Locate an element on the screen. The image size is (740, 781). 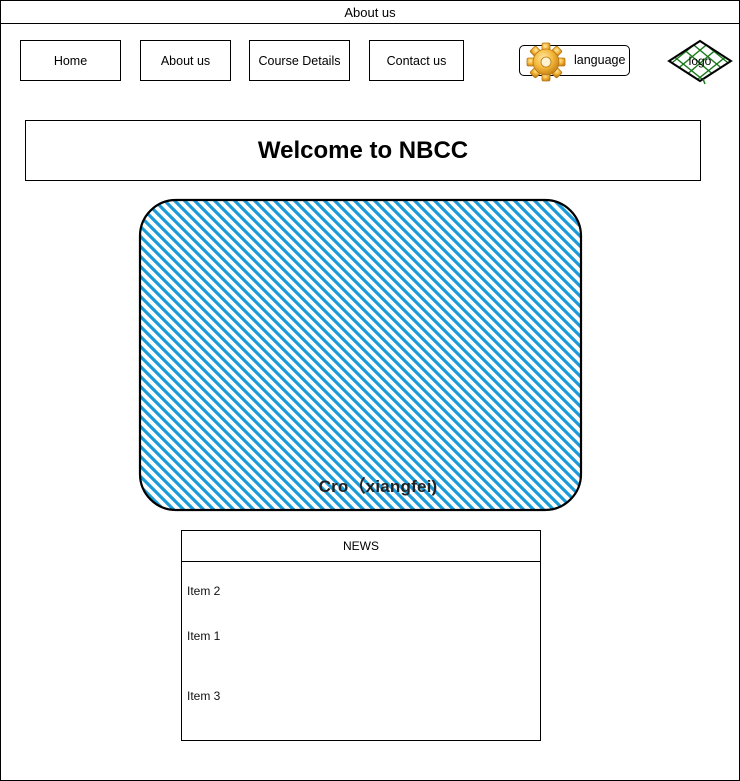
hero-caption: Cro（xiangfei) is located at coordinates (378, 486).